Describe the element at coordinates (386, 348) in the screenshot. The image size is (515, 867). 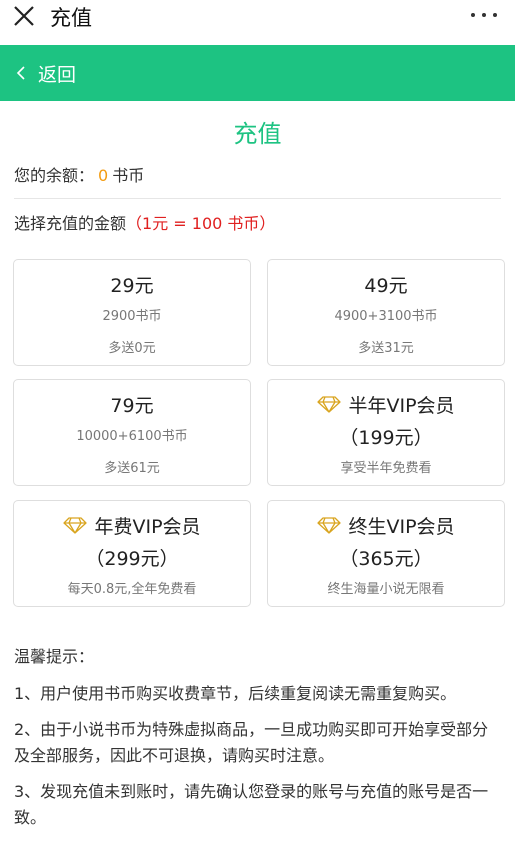
I see `plan-bonus: 多送31元` at that location.